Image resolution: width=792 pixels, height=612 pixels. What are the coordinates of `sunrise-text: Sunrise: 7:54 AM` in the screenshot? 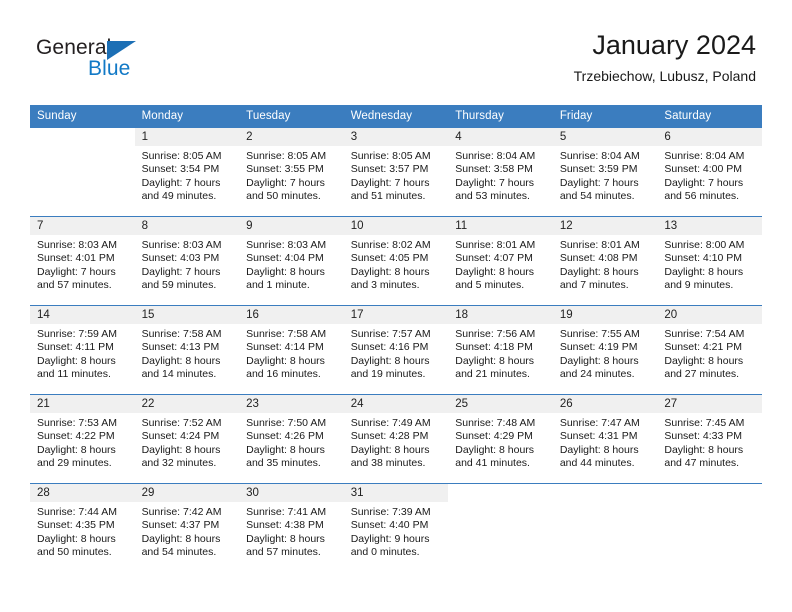 It's located at (704, 334).